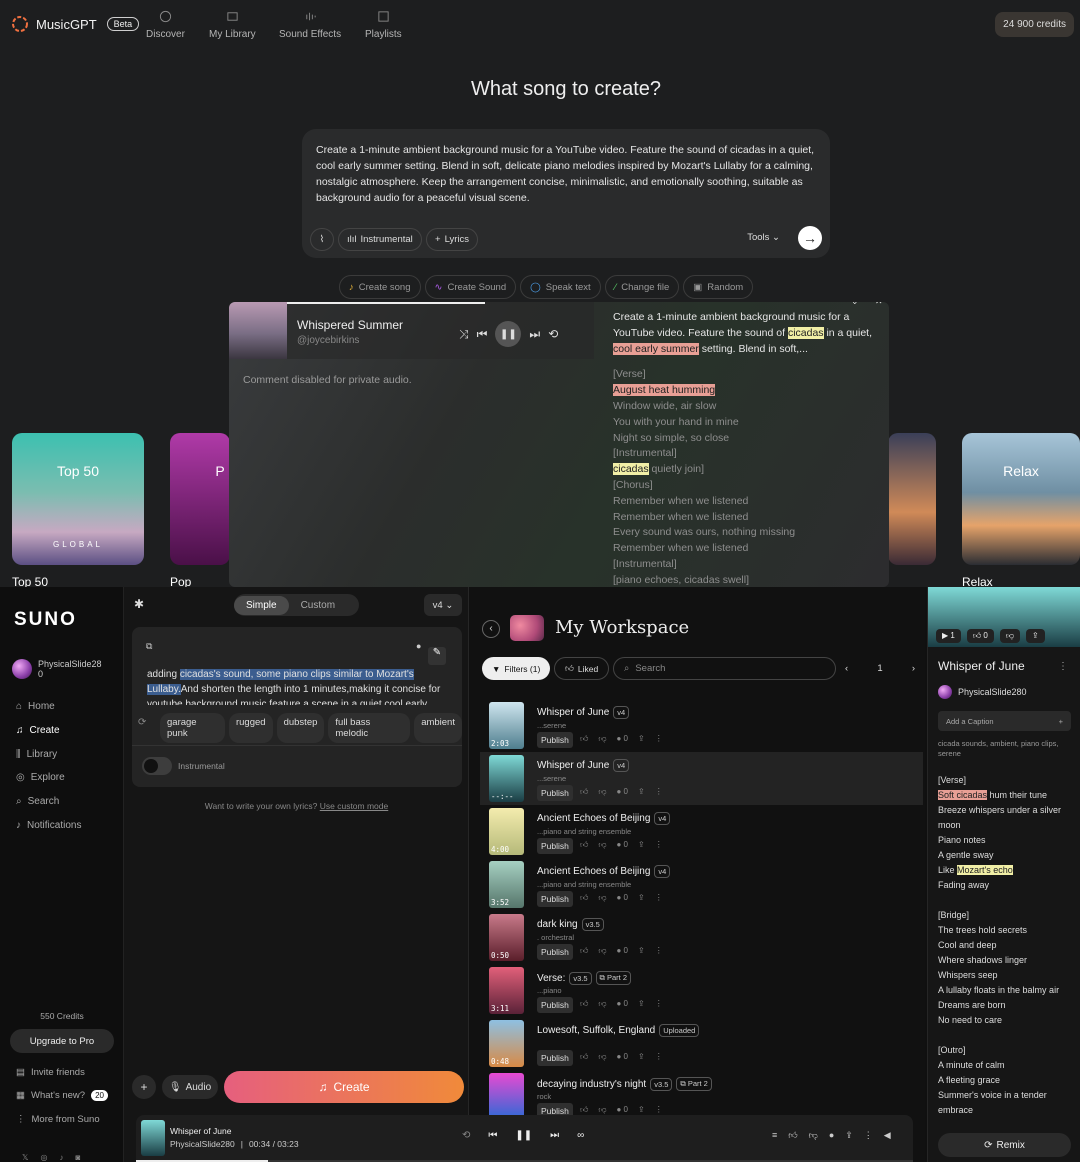 The image size is (1080, 1162). What do you see at coordinates (418, 646) in the screenshot?
I see `record-icon: ●` at bounding box center [418, 646].